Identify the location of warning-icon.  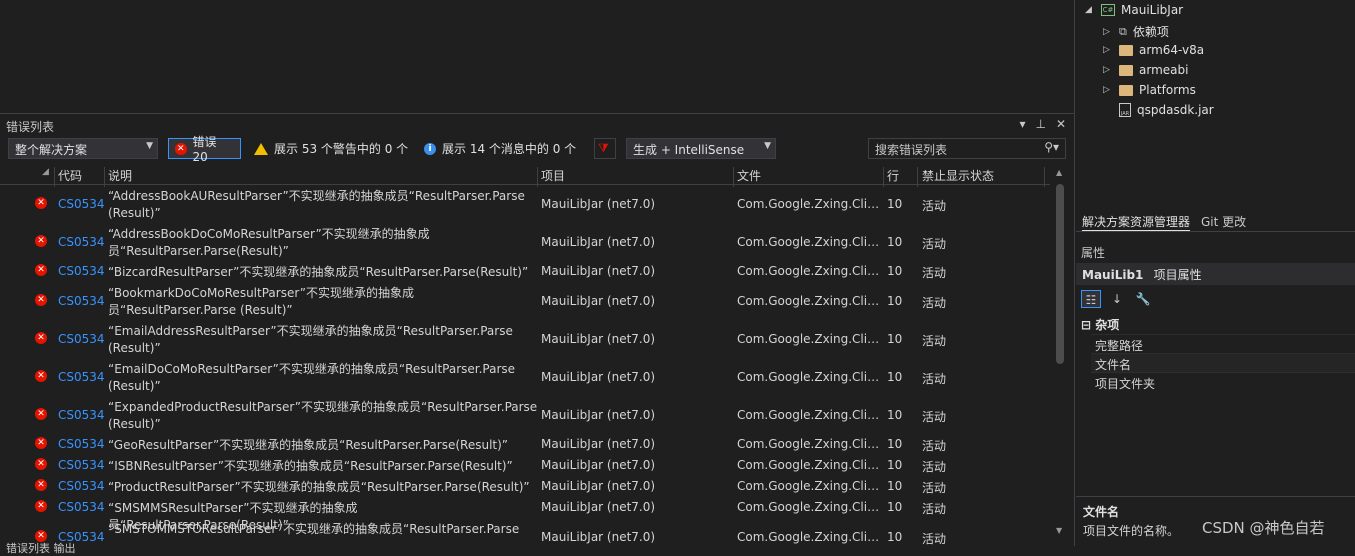
(261, 148).